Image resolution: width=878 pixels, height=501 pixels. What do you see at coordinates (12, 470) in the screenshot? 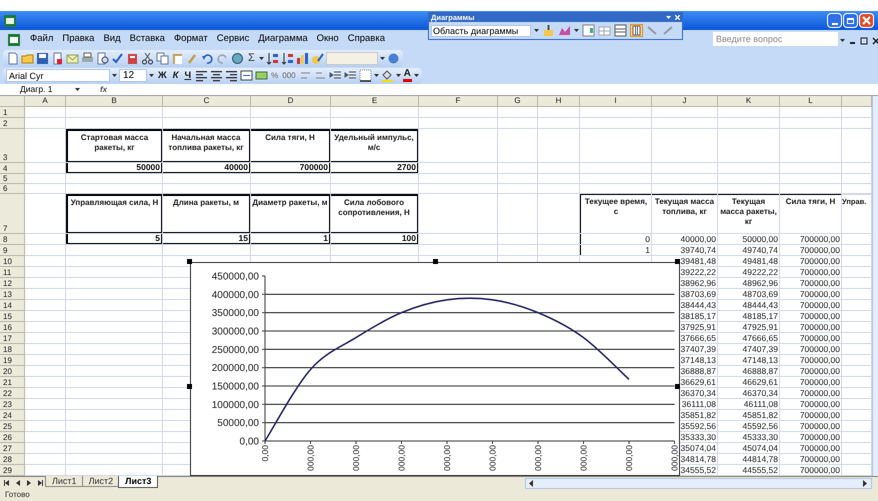
I see `row-header: 29` at bounding box center [12, 470].